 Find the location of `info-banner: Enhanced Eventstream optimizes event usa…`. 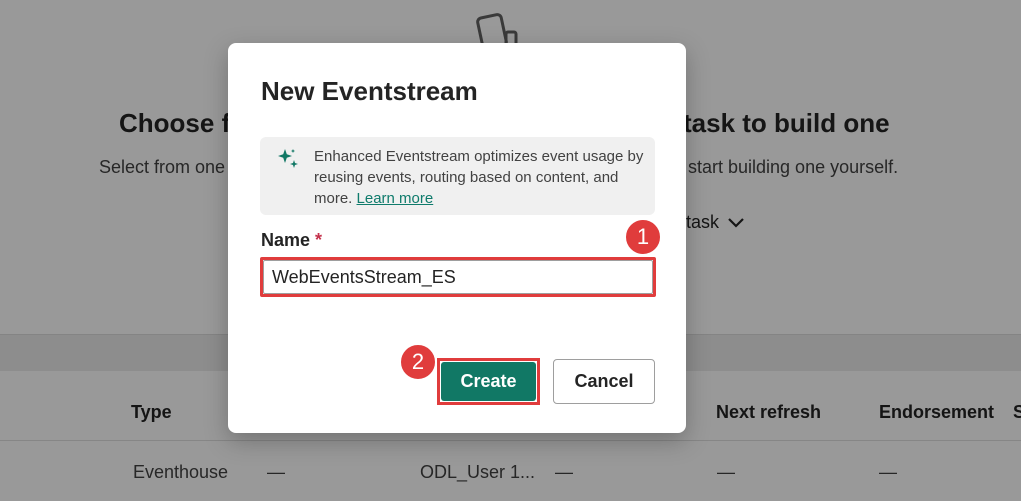

info-banner: Enhanced Eventstream optimizes event usa… is located at coordinates (457, 176).